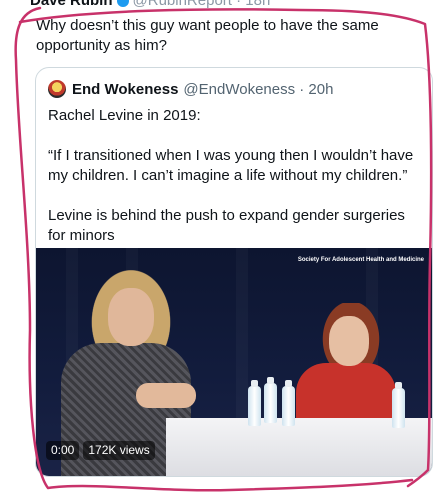 The height and width of the screenshot is (500, 441). Describe the element at coordinates (349, 341) in the screenshot. I see `speaker-right-face` at that location.